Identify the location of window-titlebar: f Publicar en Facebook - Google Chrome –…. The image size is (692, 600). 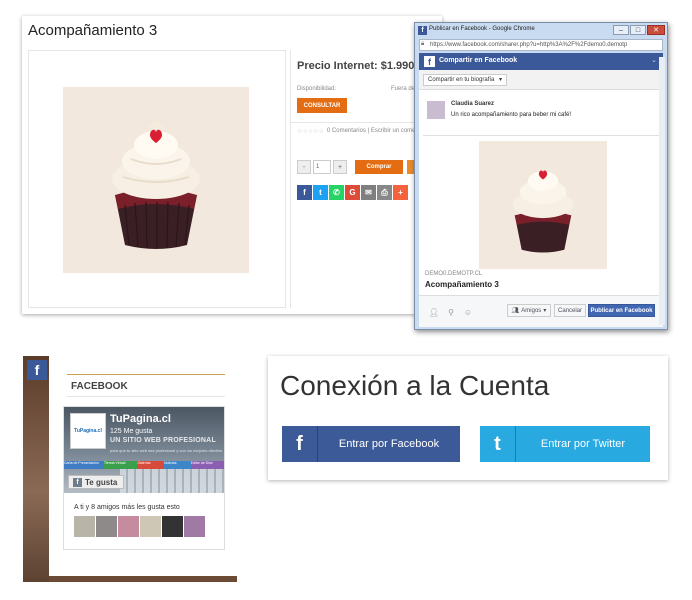
(541, 31).